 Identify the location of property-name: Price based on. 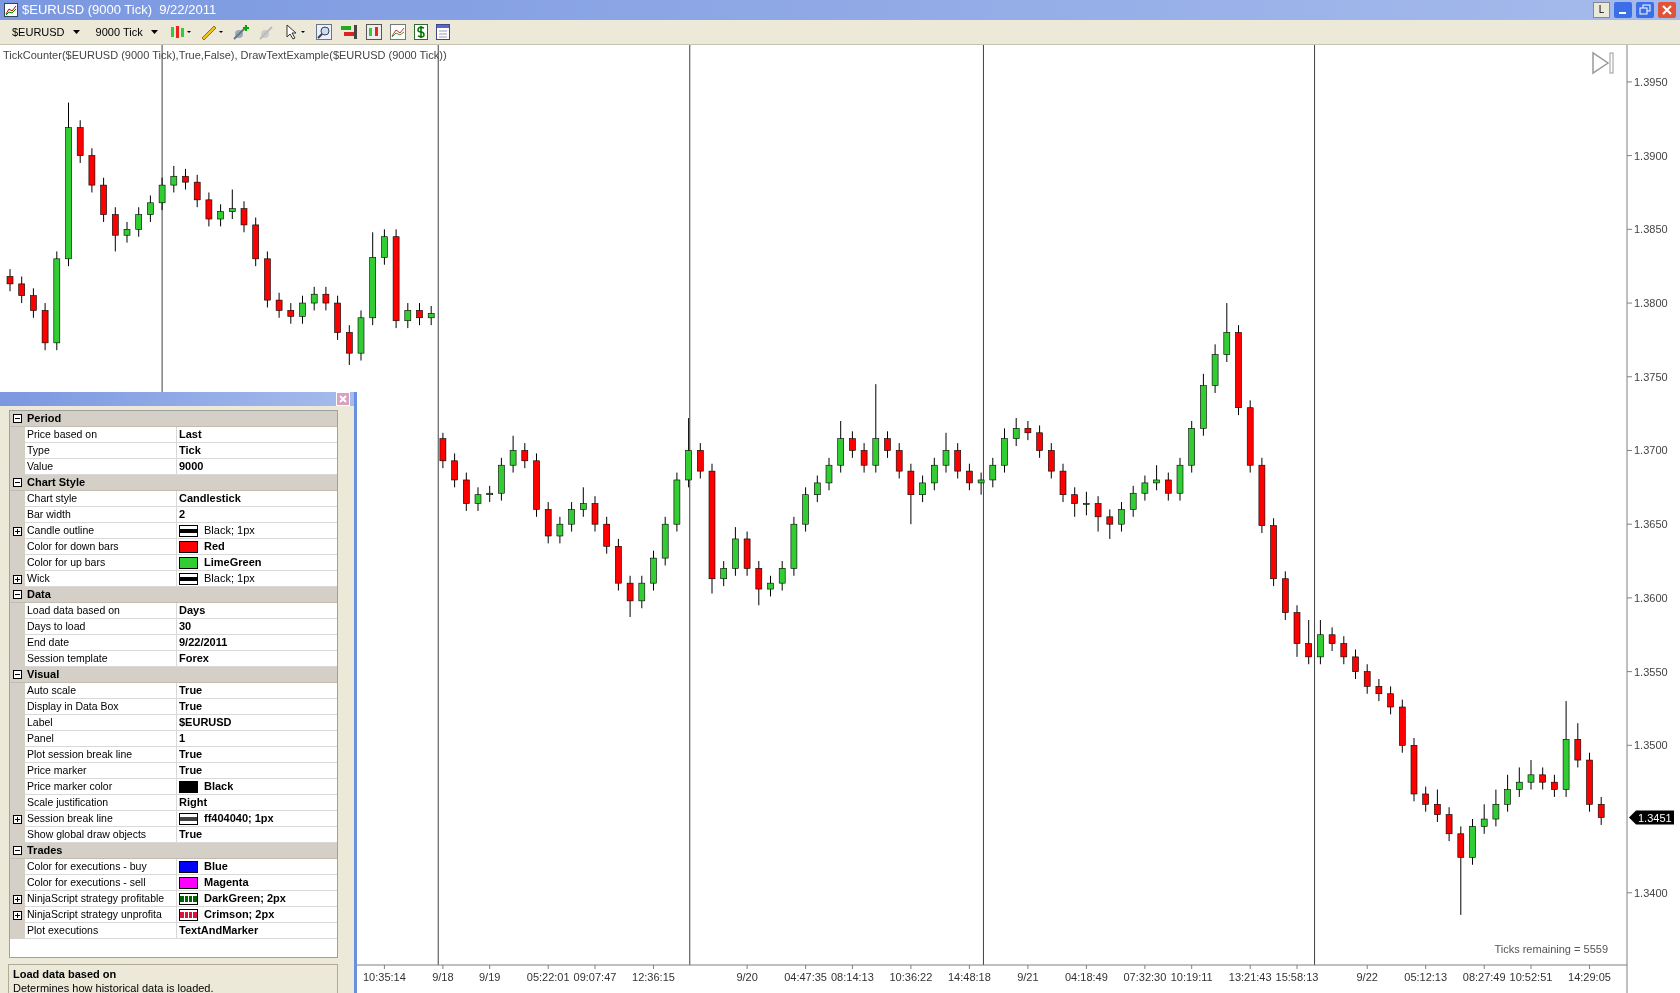
(101, 435).